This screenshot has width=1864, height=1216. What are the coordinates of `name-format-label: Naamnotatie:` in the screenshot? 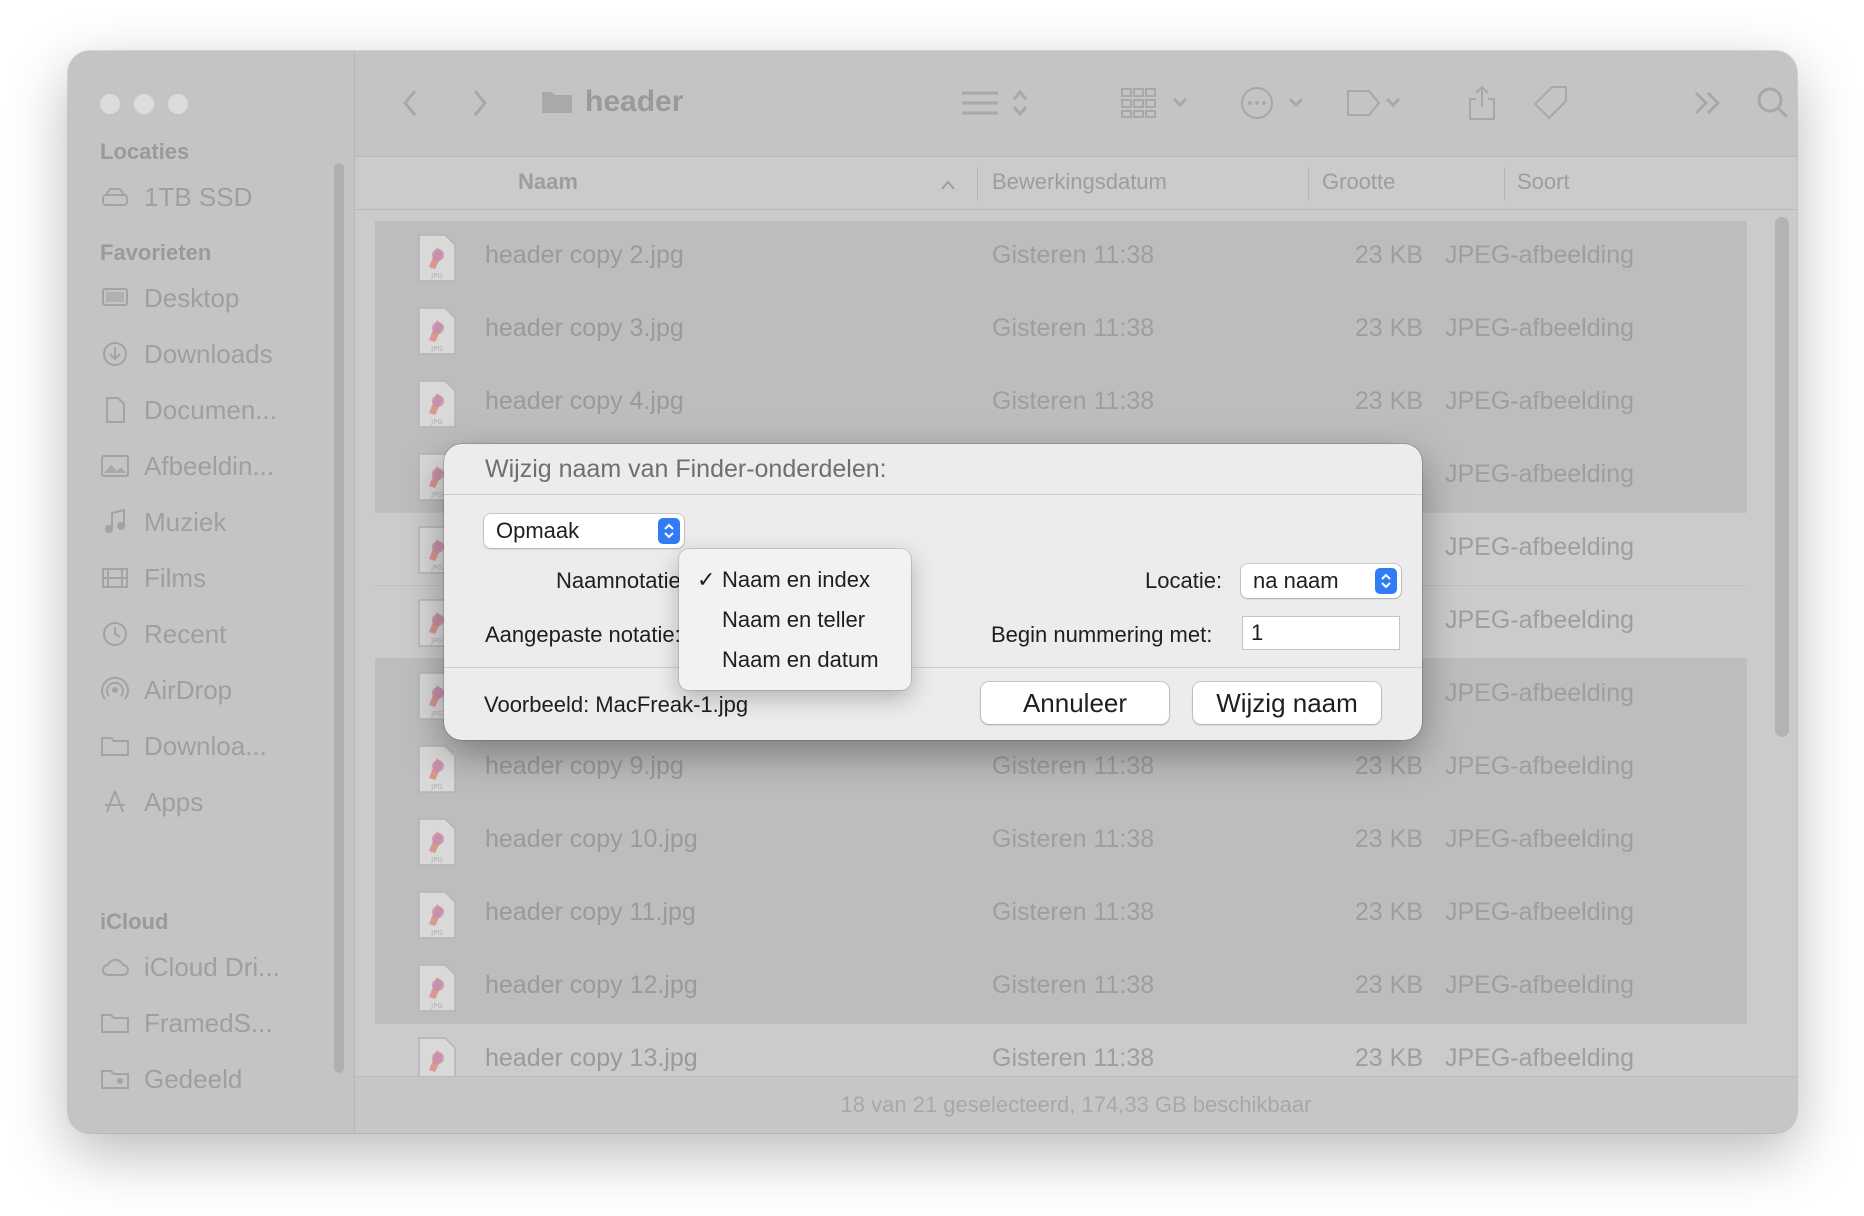 It's located at (621, 580).